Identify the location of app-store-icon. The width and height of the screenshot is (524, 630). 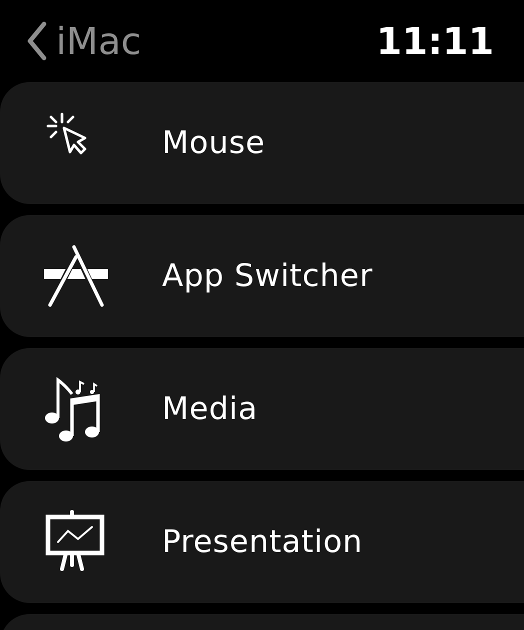
(75, 276).